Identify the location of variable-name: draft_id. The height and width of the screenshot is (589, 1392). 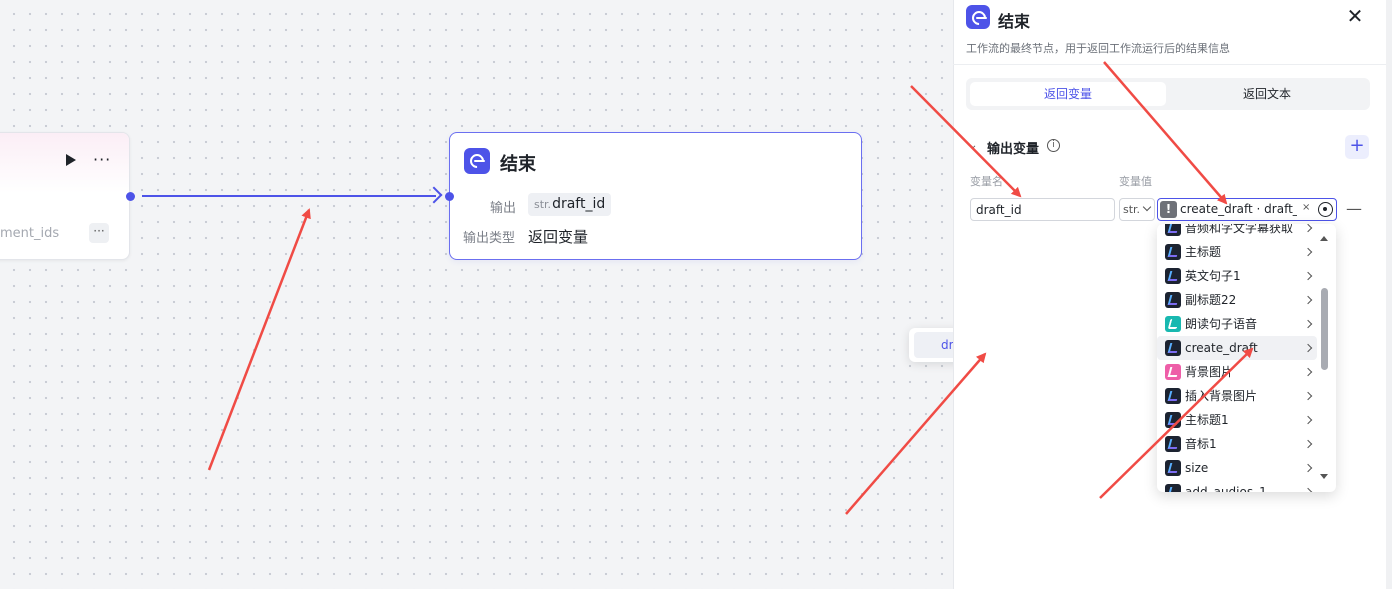
(579, 204).